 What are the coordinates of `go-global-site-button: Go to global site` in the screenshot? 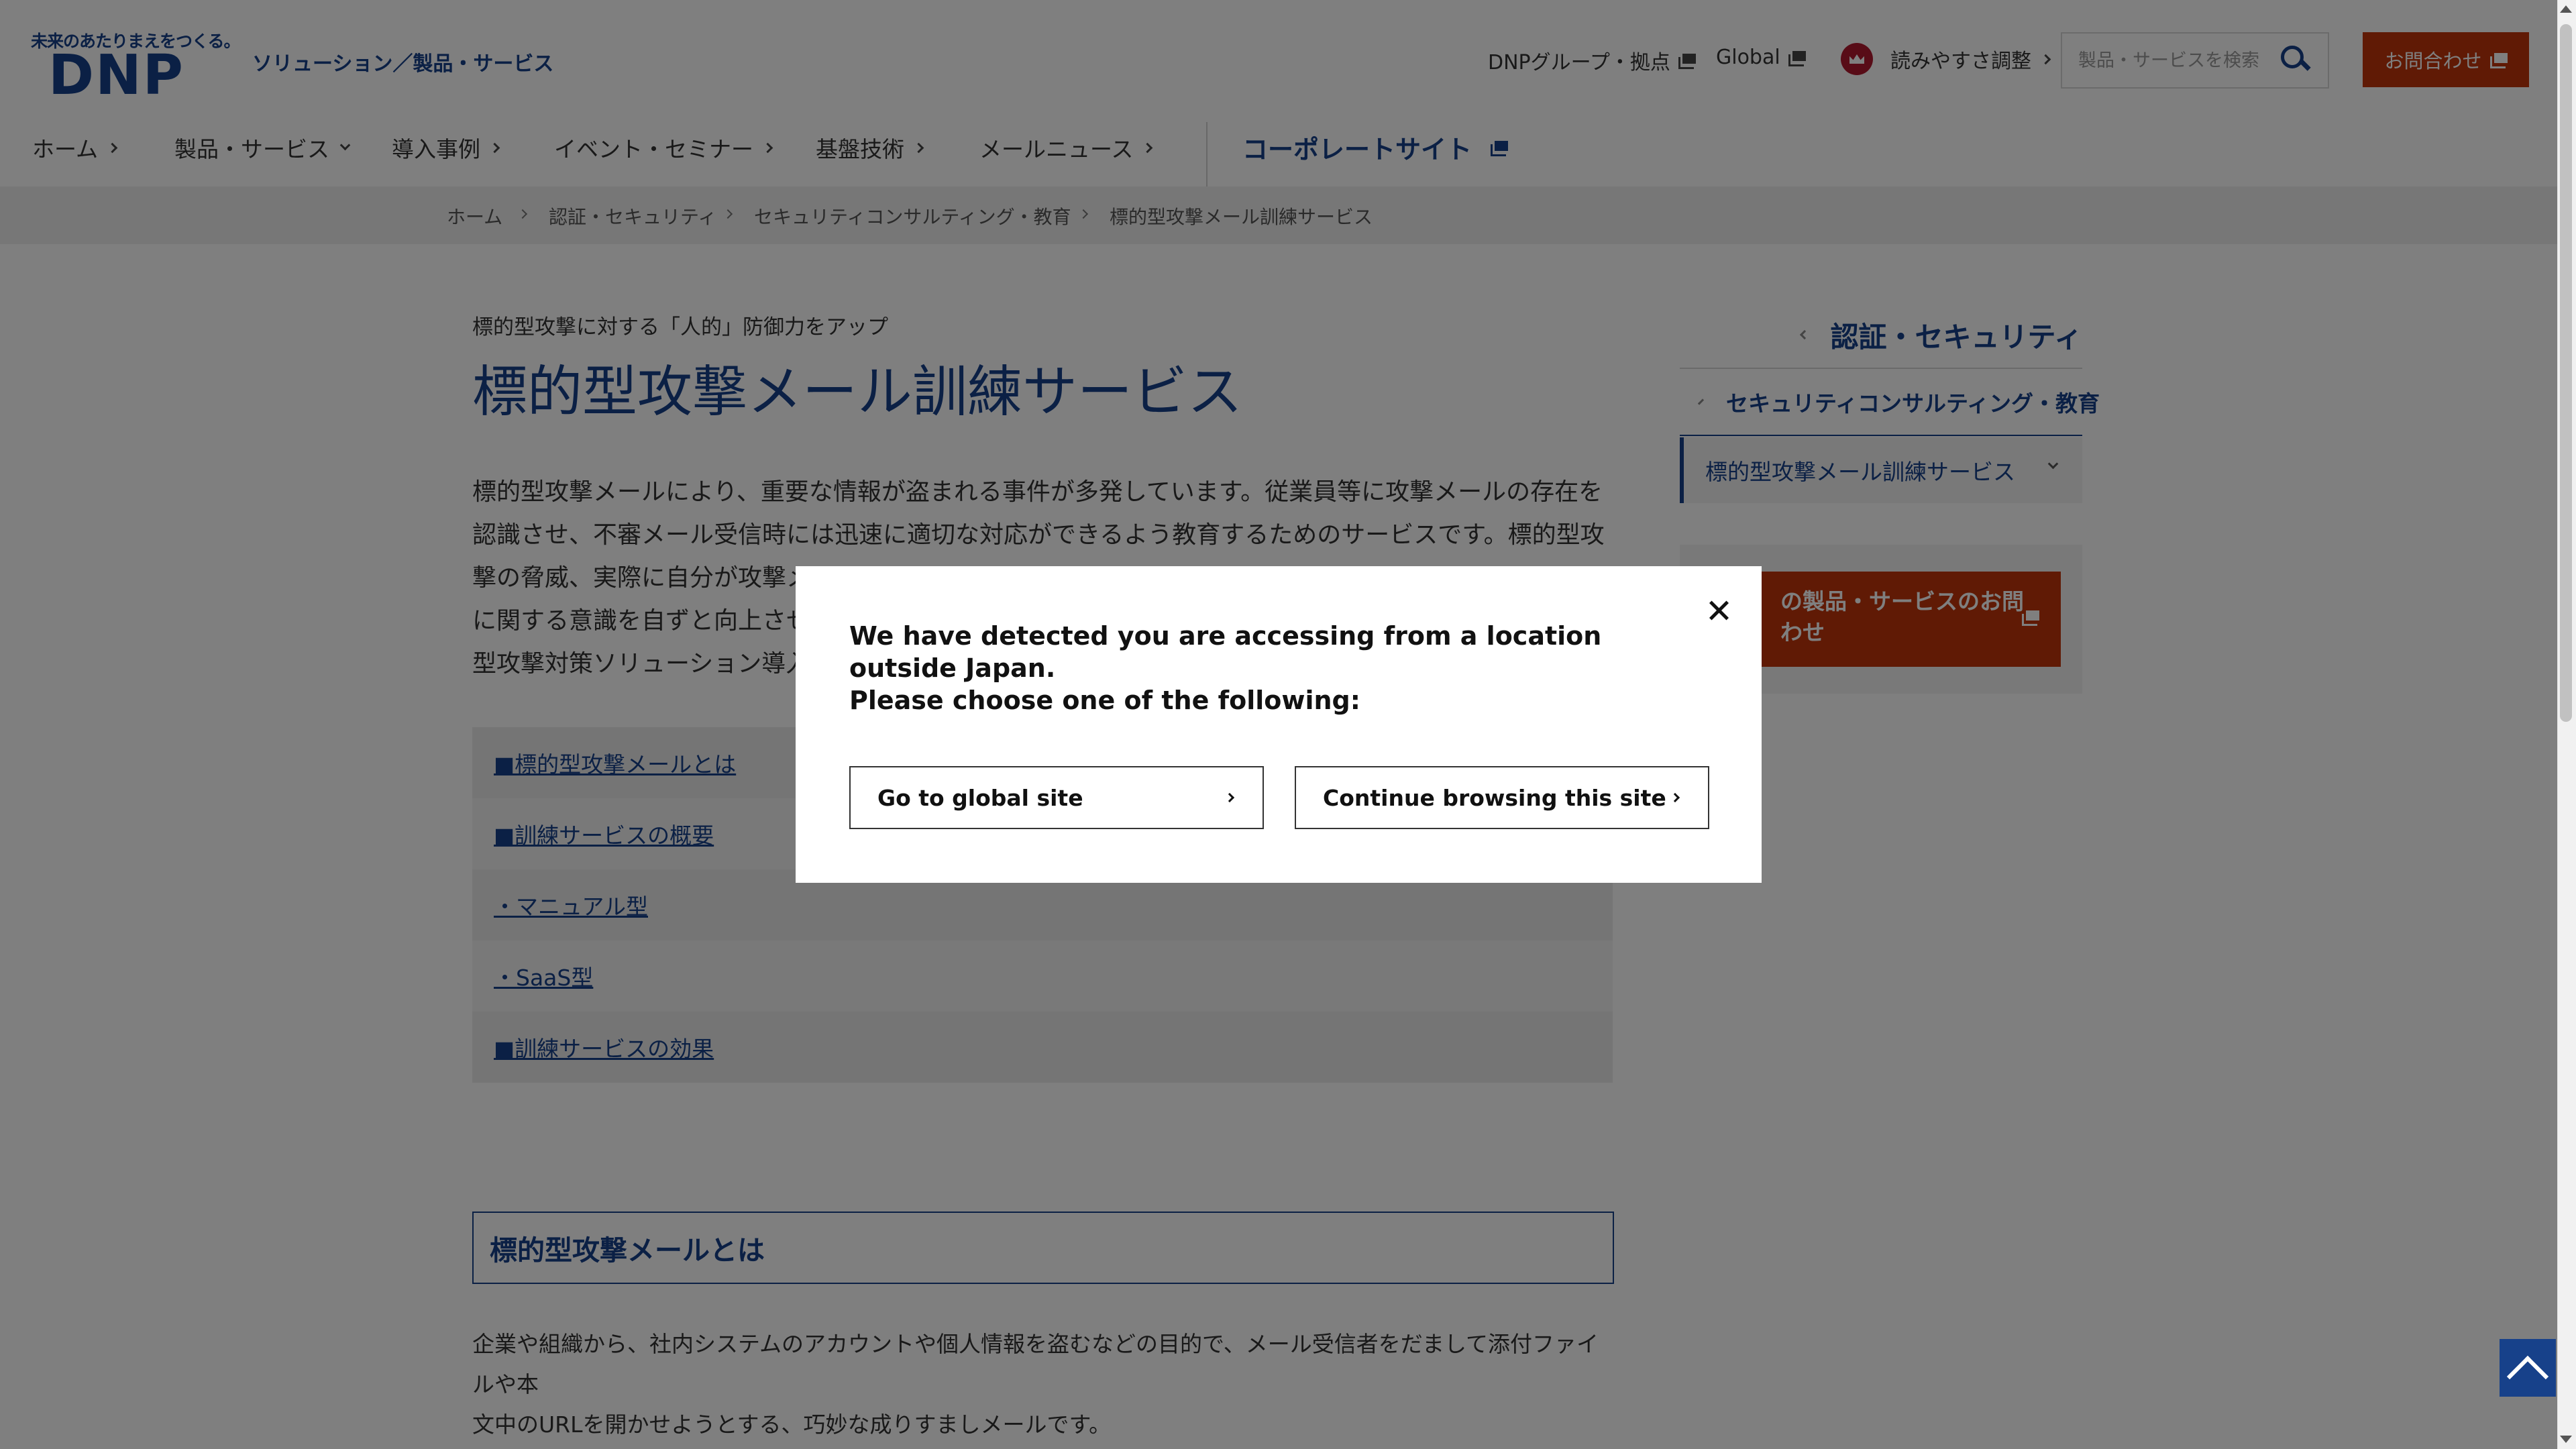 It's located at (1056, 797).